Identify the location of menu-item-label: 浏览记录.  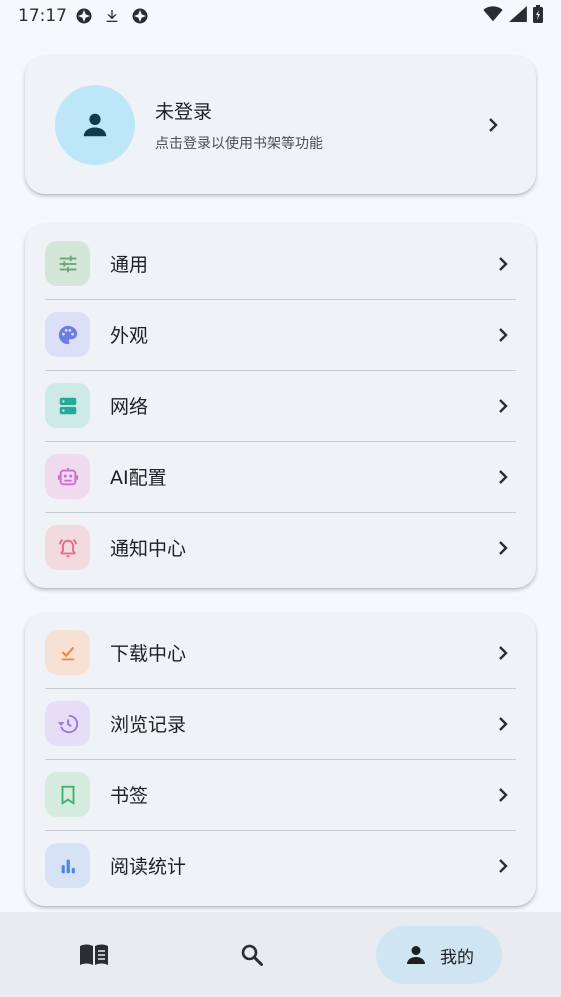
(148, 725).